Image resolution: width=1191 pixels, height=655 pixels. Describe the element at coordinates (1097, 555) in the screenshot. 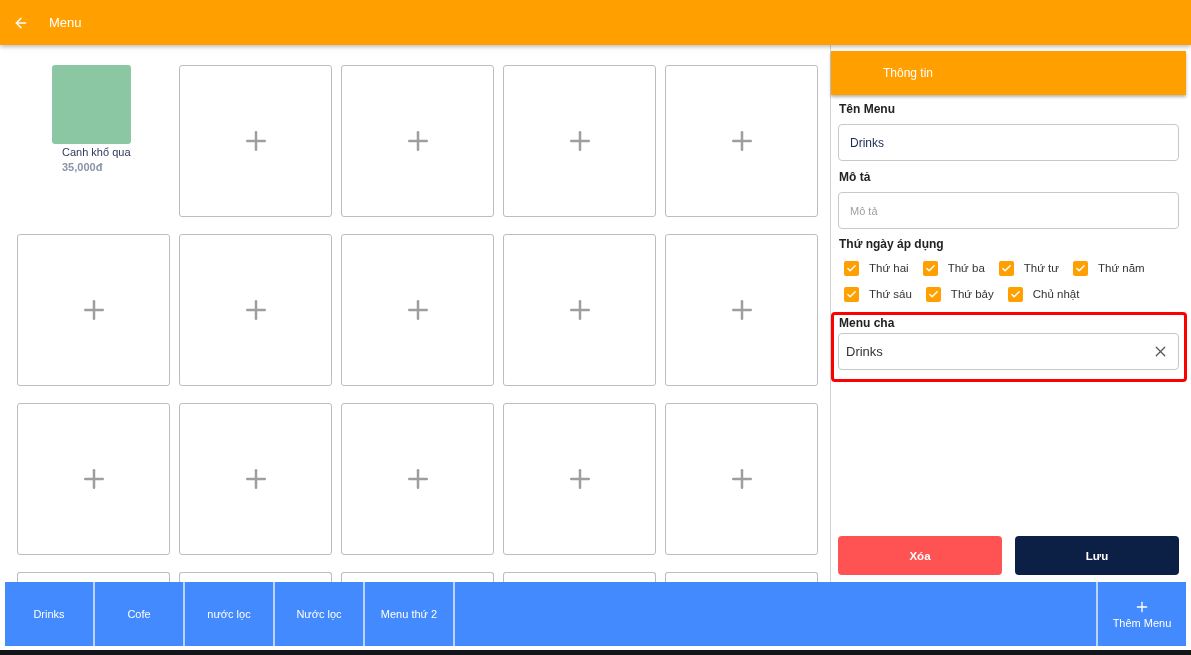

I see `save-button: Lưu` at that location.